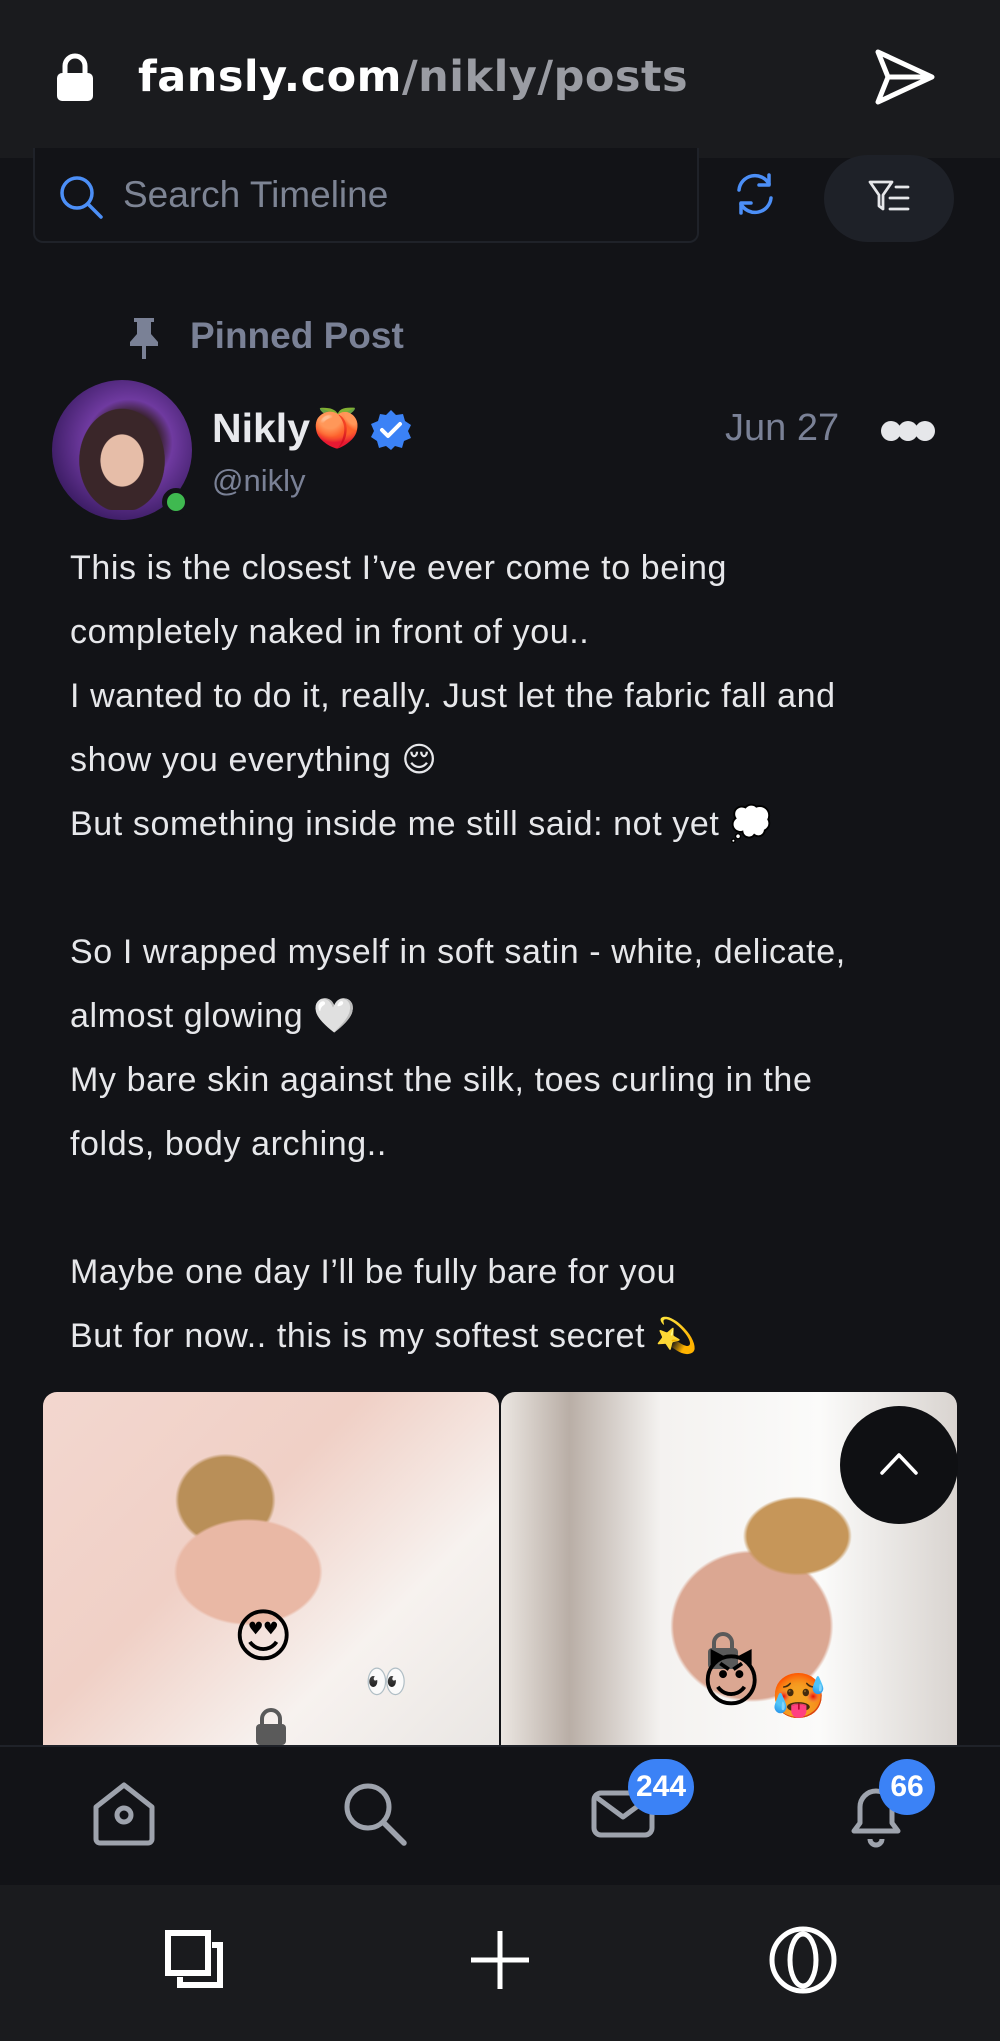  Describe the element at coordinates (803, 1960) in the screenshot. I see `opera-menu-icon` at that location.